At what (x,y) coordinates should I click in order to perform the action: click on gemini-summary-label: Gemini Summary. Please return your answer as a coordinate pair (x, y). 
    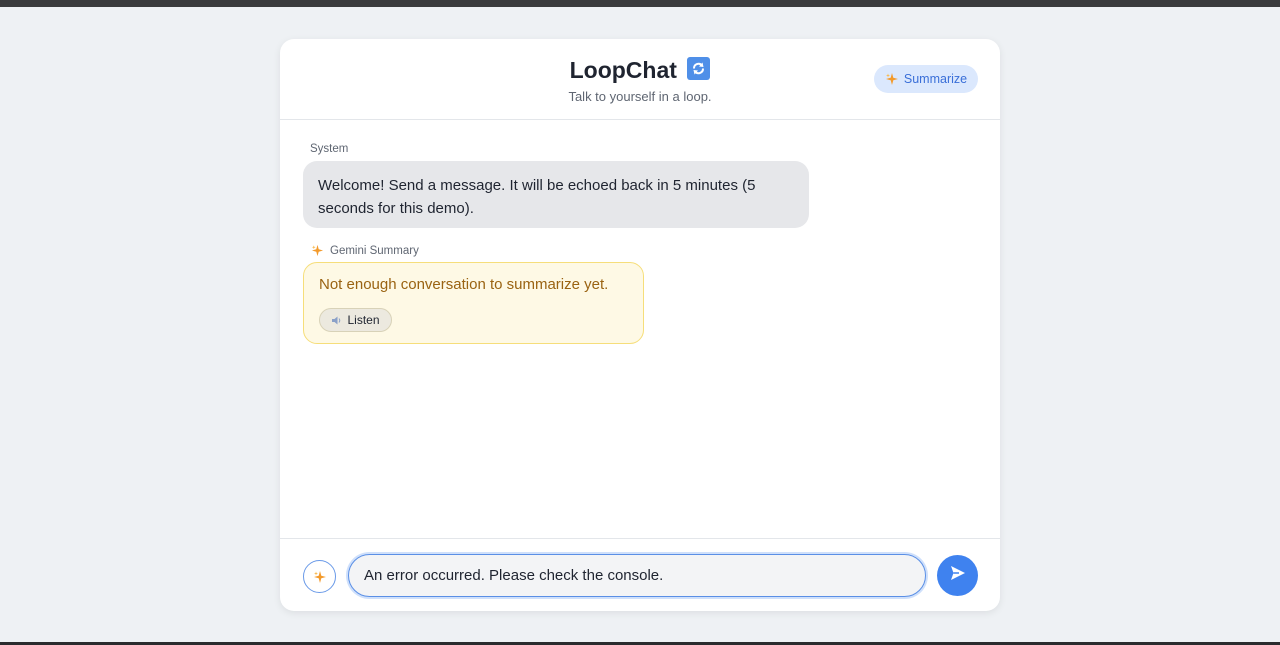
    Looking at the image, I should click on (365, 251).